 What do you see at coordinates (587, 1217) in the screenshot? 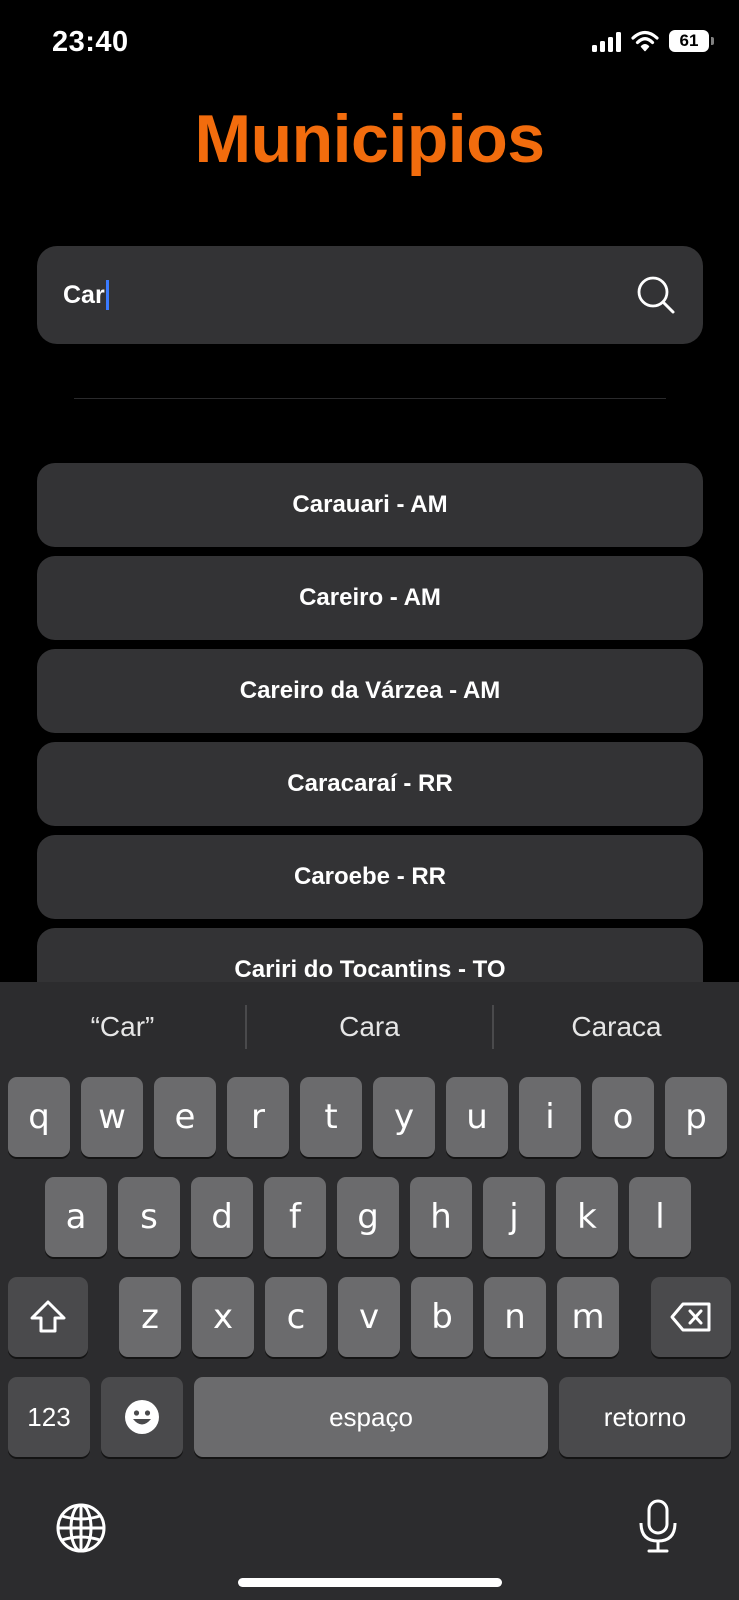
I see `key-k: k` at bounding box center [587, 1217].